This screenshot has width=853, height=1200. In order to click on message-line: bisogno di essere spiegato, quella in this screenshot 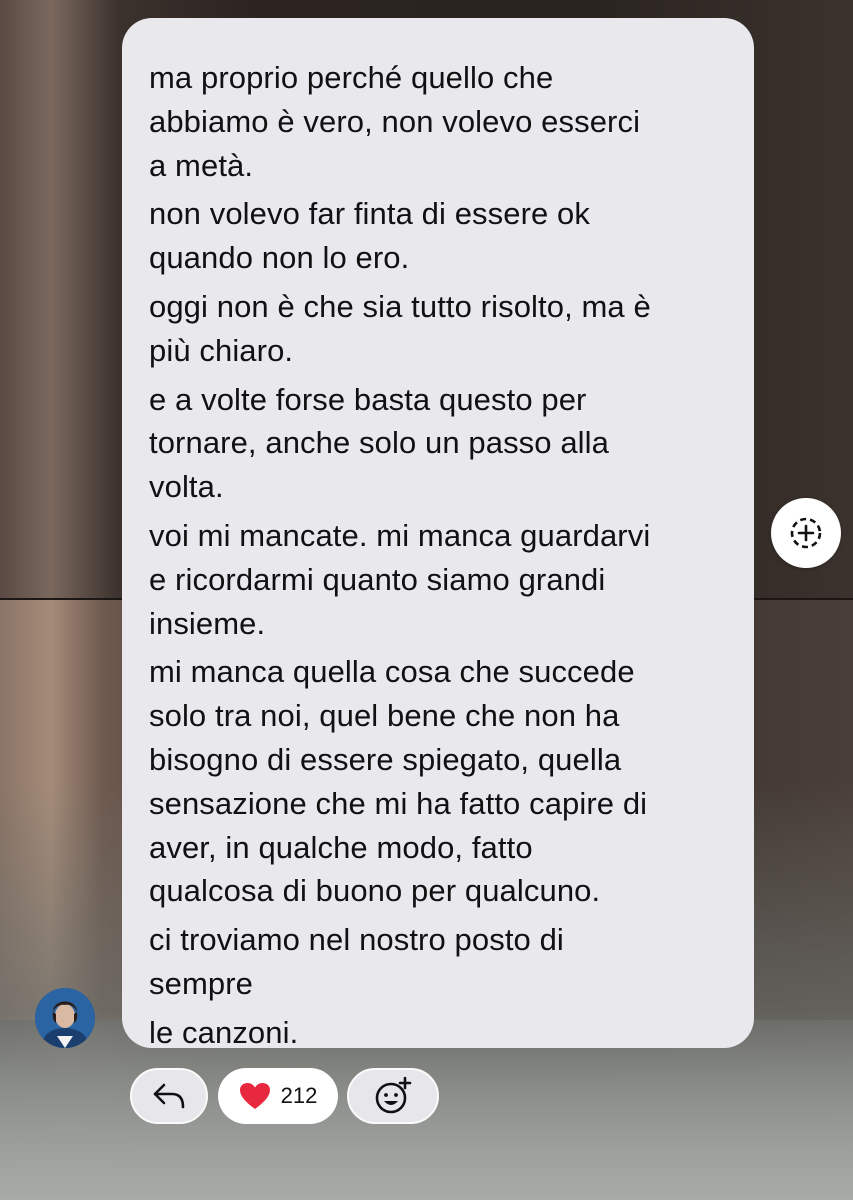, I will do `click(385, 759)`.